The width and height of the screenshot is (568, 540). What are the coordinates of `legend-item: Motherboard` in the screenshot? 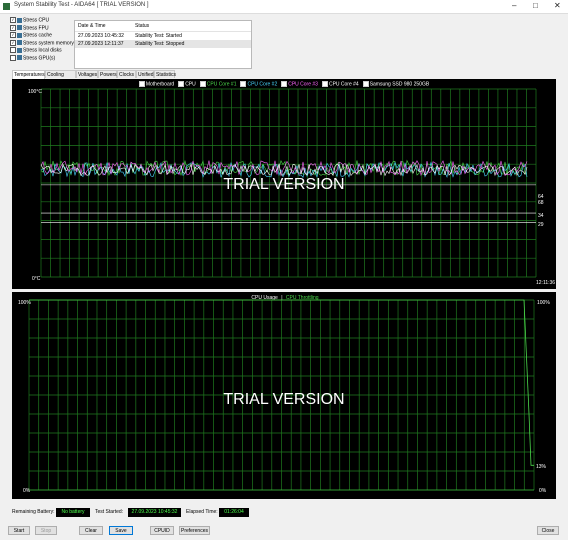 It's located at (156, 84).